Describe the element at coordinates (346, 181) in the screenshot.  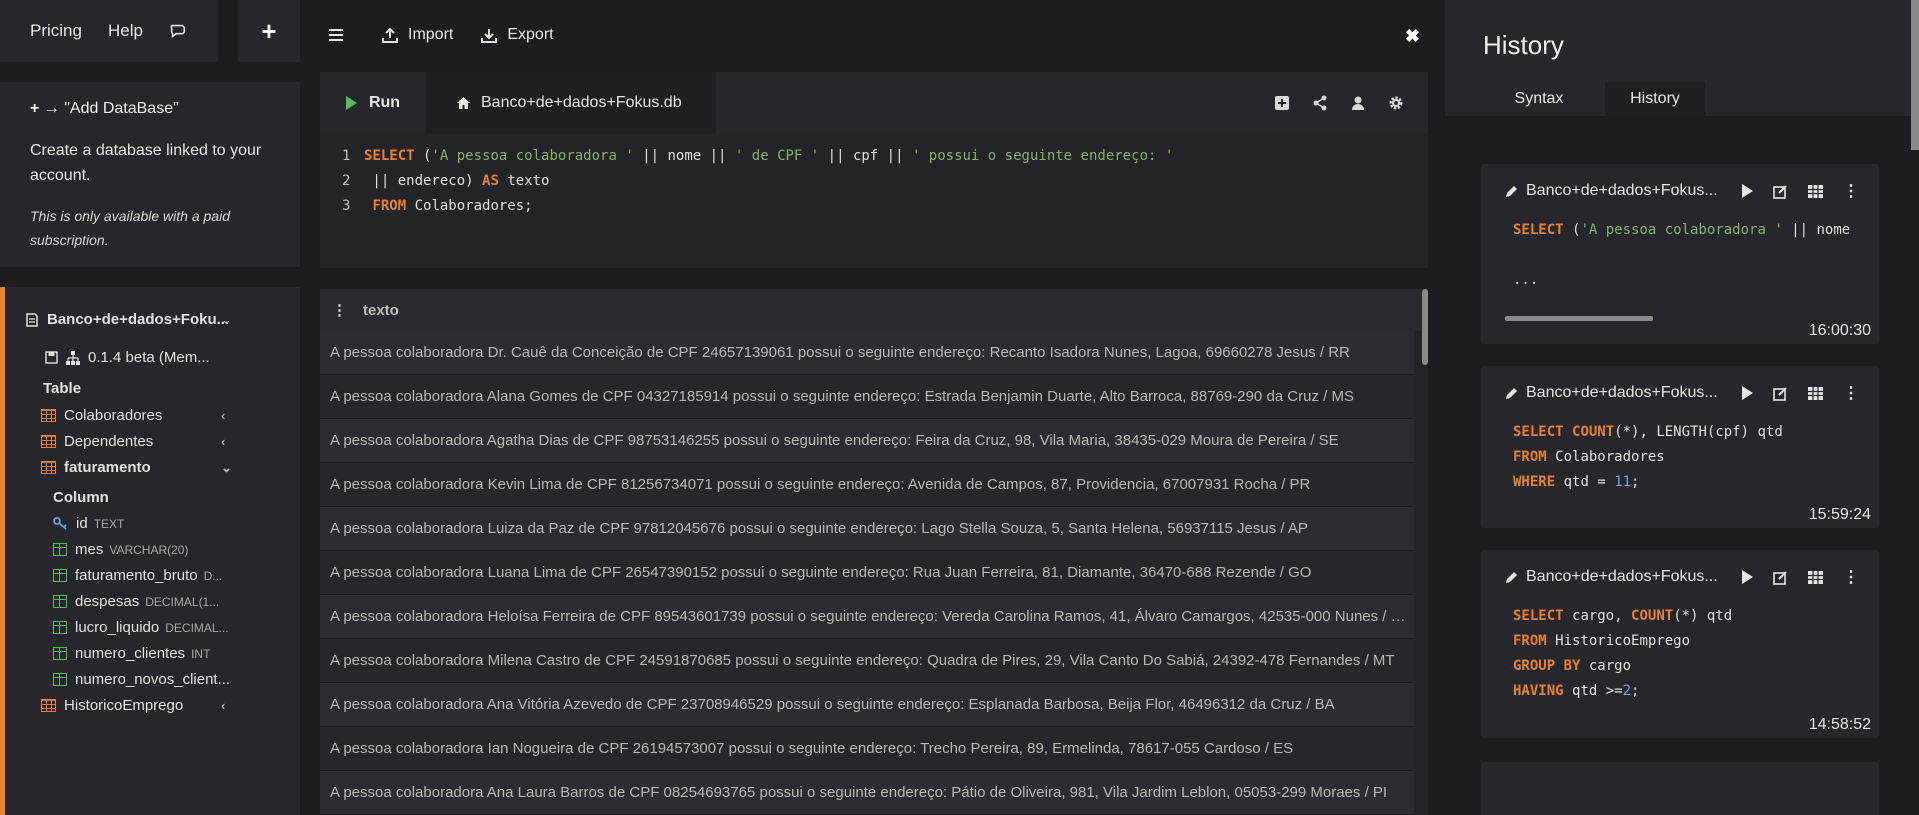
I see `line-number: 2` at that location.